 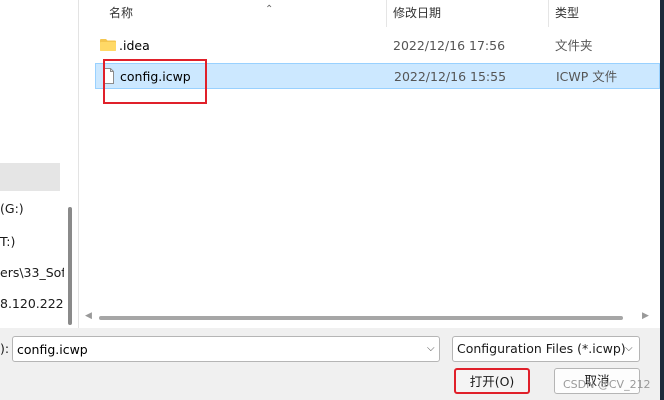 What do you see at coordinates (541, 348) in the screenshot?
I see `file-type-filter-value: Configuration Files (*.icwp)` at bounding box center [541, 348].